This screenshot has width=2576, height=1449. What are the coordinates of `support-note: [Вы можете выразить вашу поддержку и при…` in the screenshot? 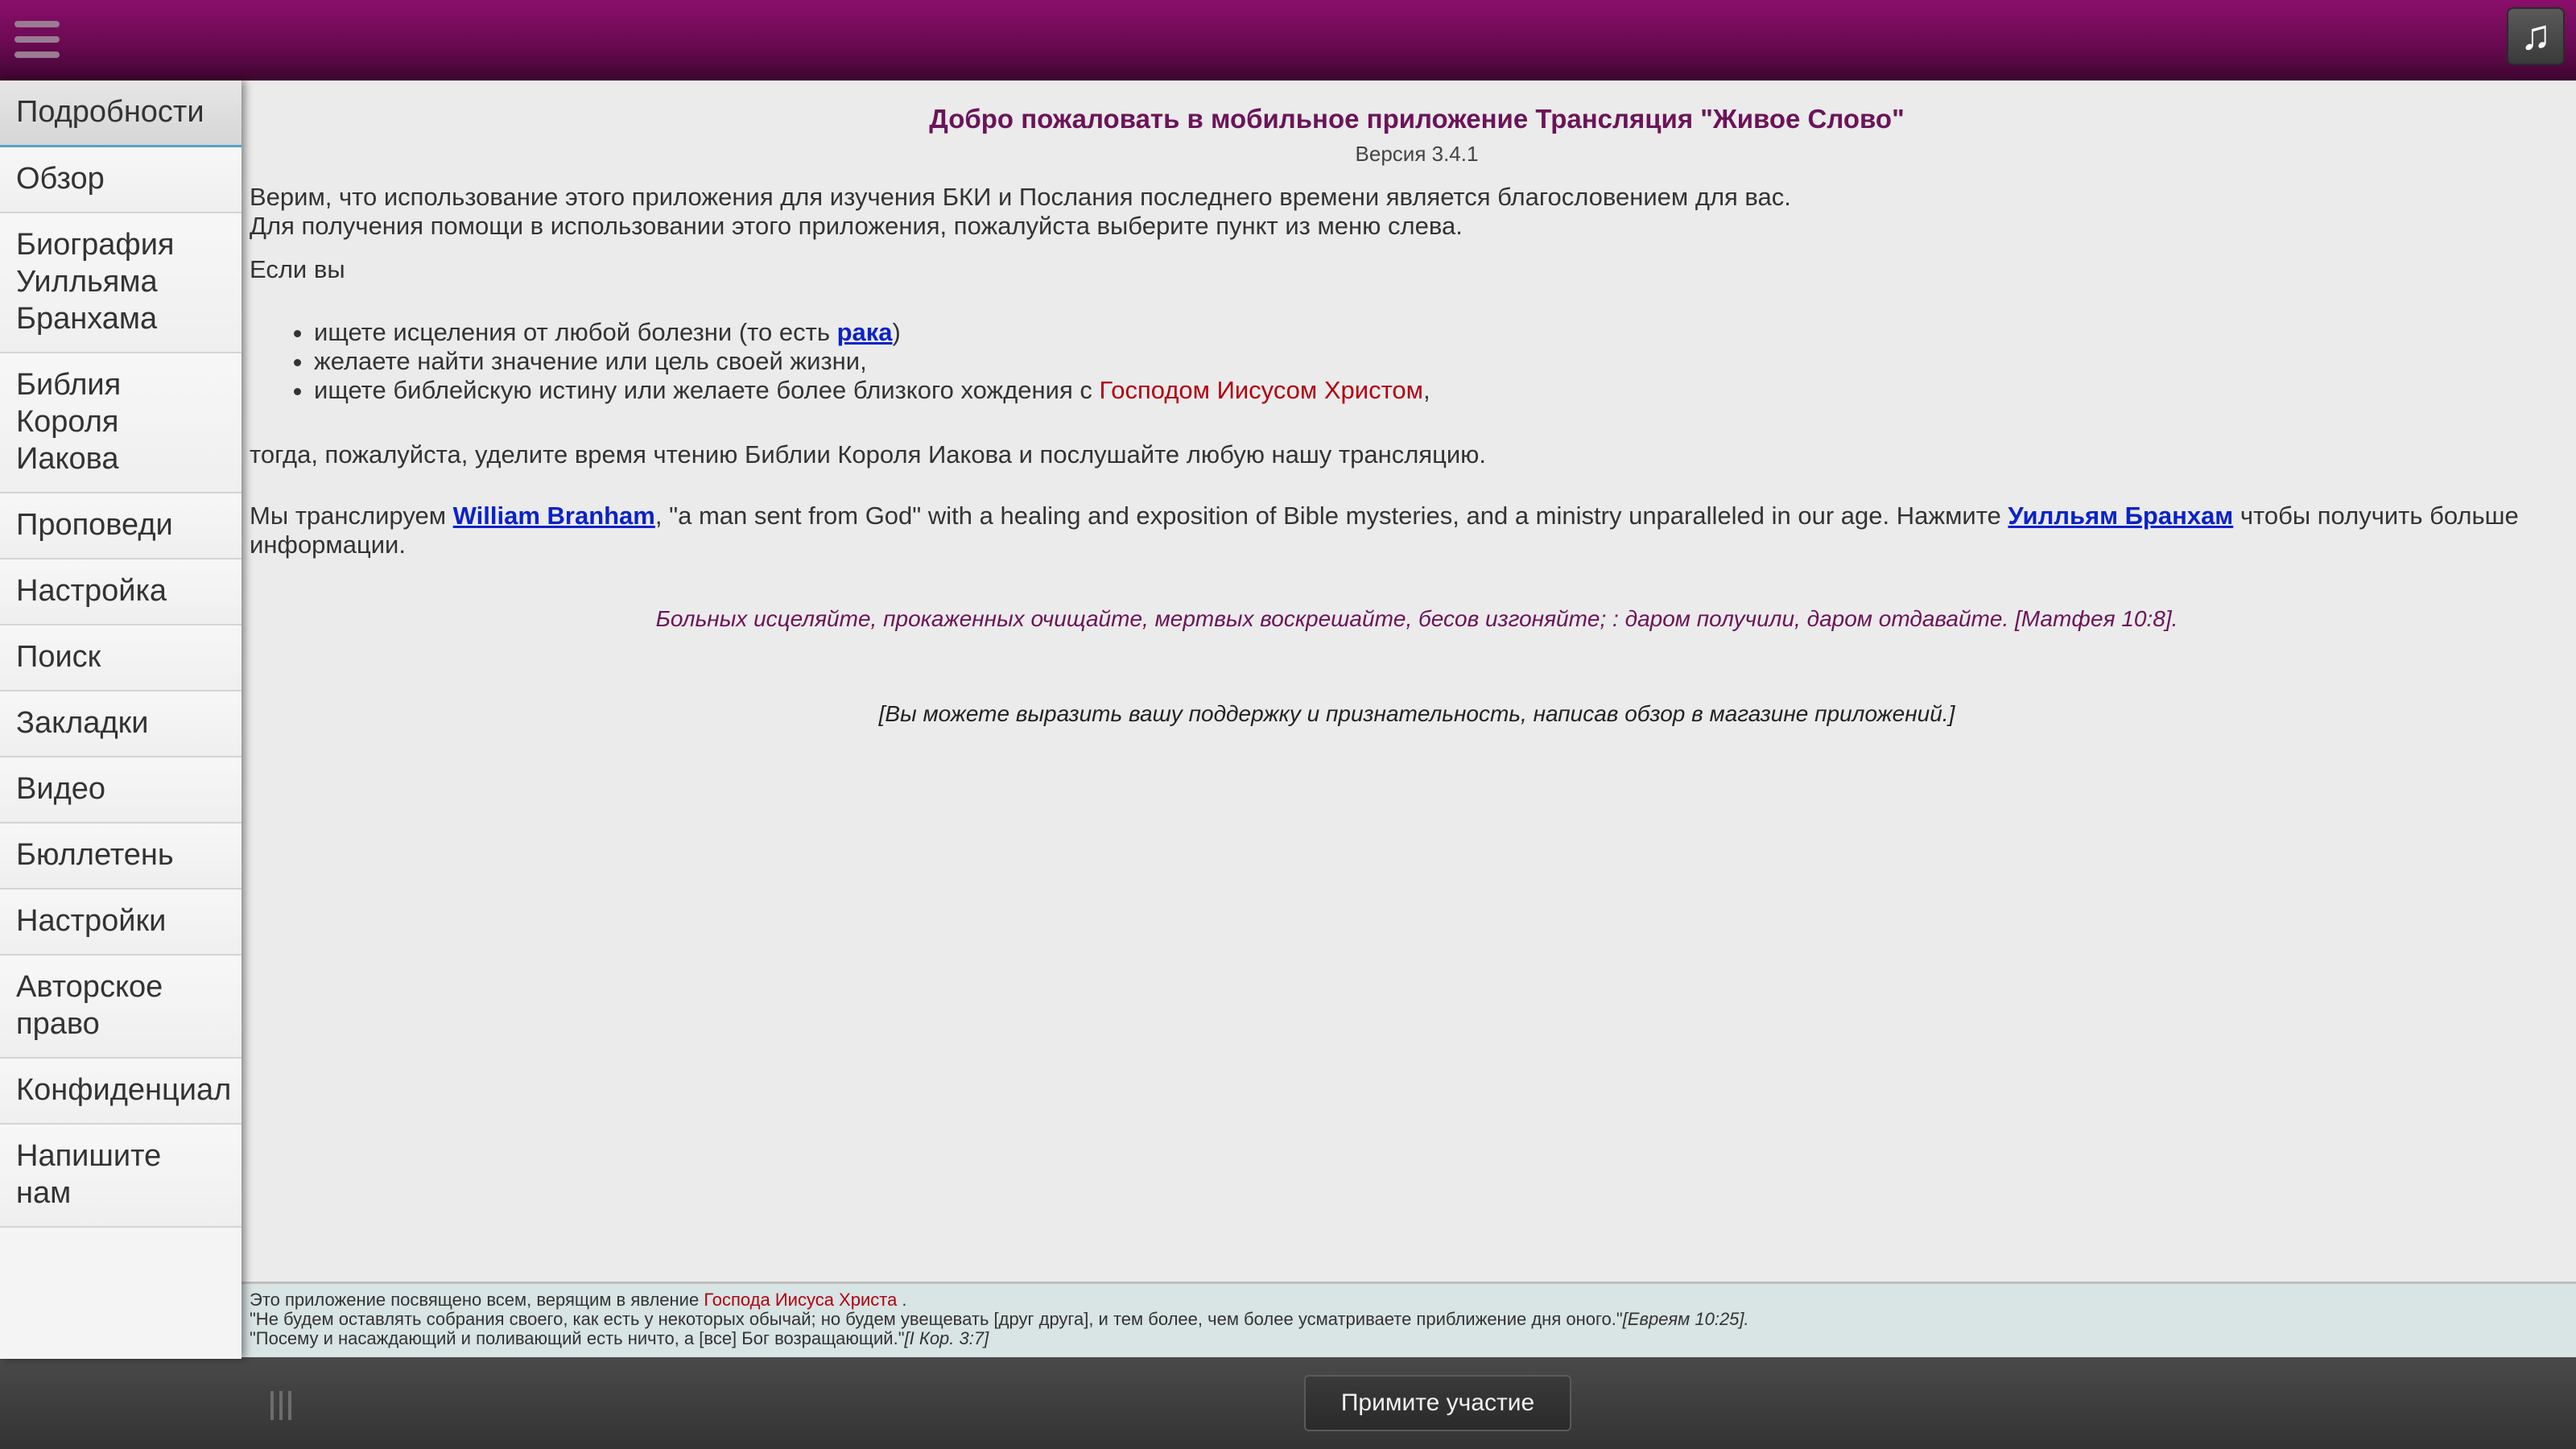 It's located at (1416, 713).